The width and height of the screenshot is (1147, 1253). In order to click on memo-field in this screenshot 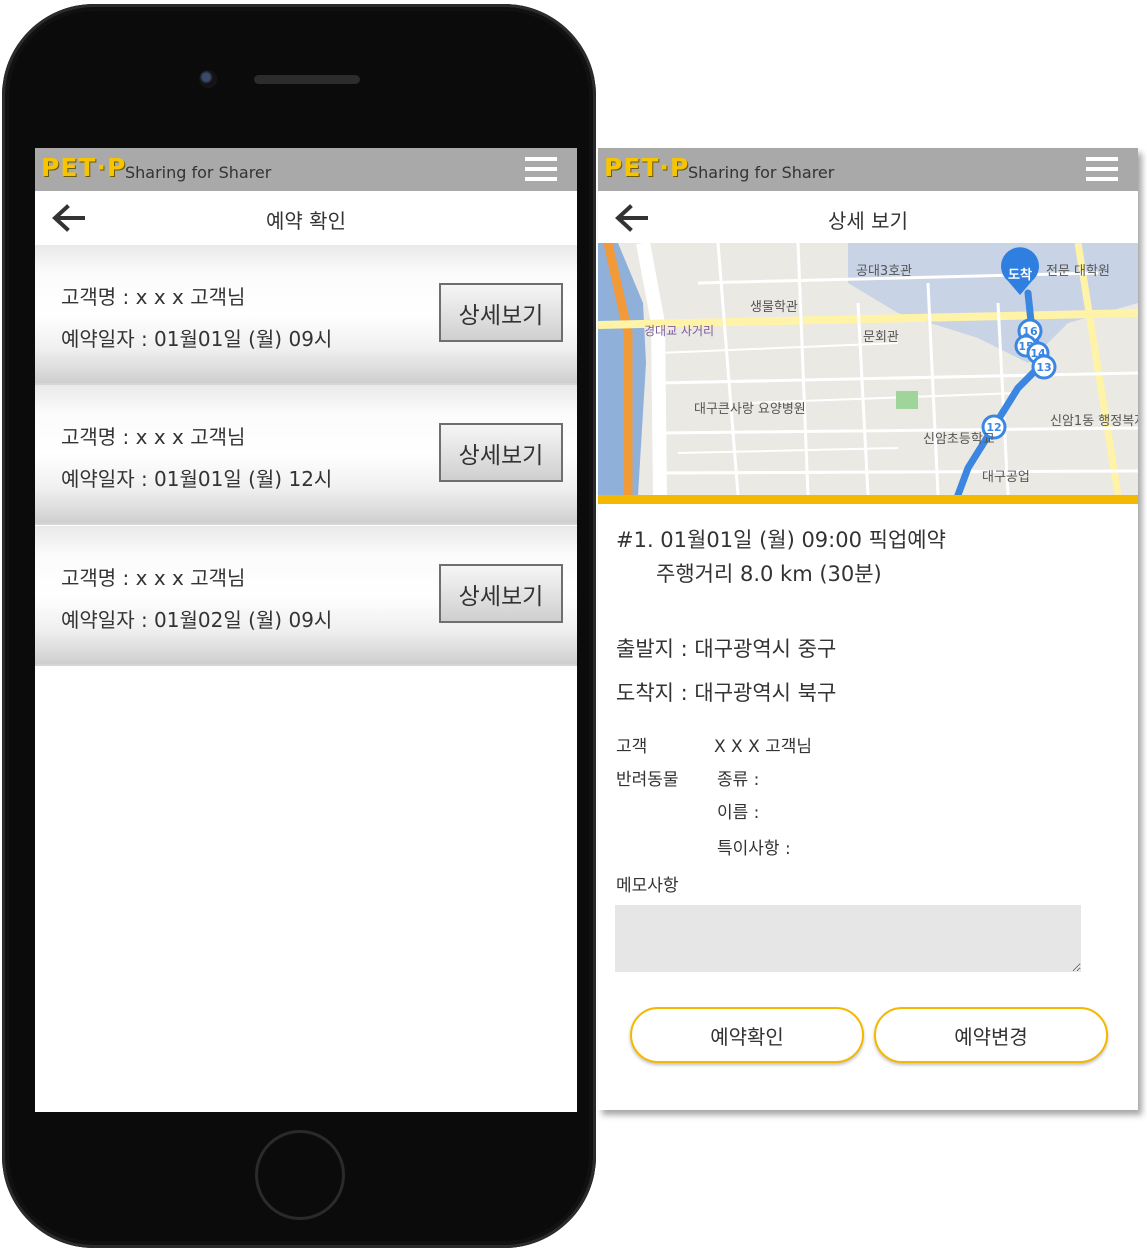, I will do `click(848, 938)`.